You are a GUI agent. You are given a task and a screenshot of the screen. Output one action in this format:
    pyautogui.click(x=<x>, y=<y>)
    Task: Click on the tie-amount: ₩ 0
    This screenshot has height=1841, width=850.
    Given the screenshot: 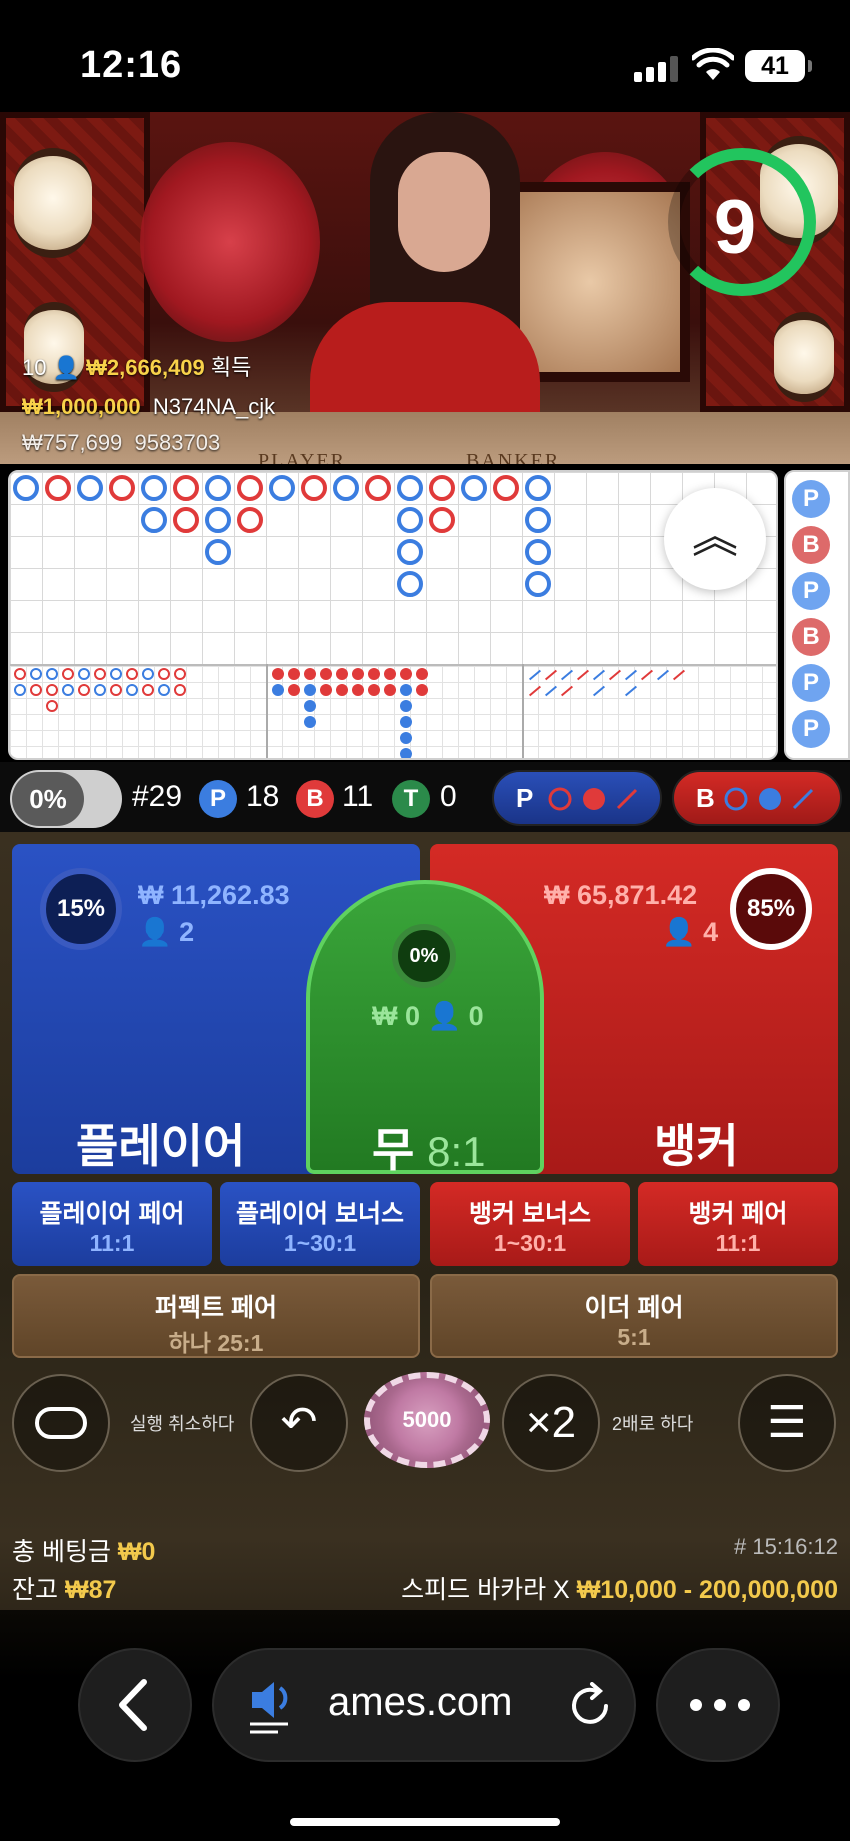 What is the action you would take?
    pyautogui.click(x=396, y=1016)
    